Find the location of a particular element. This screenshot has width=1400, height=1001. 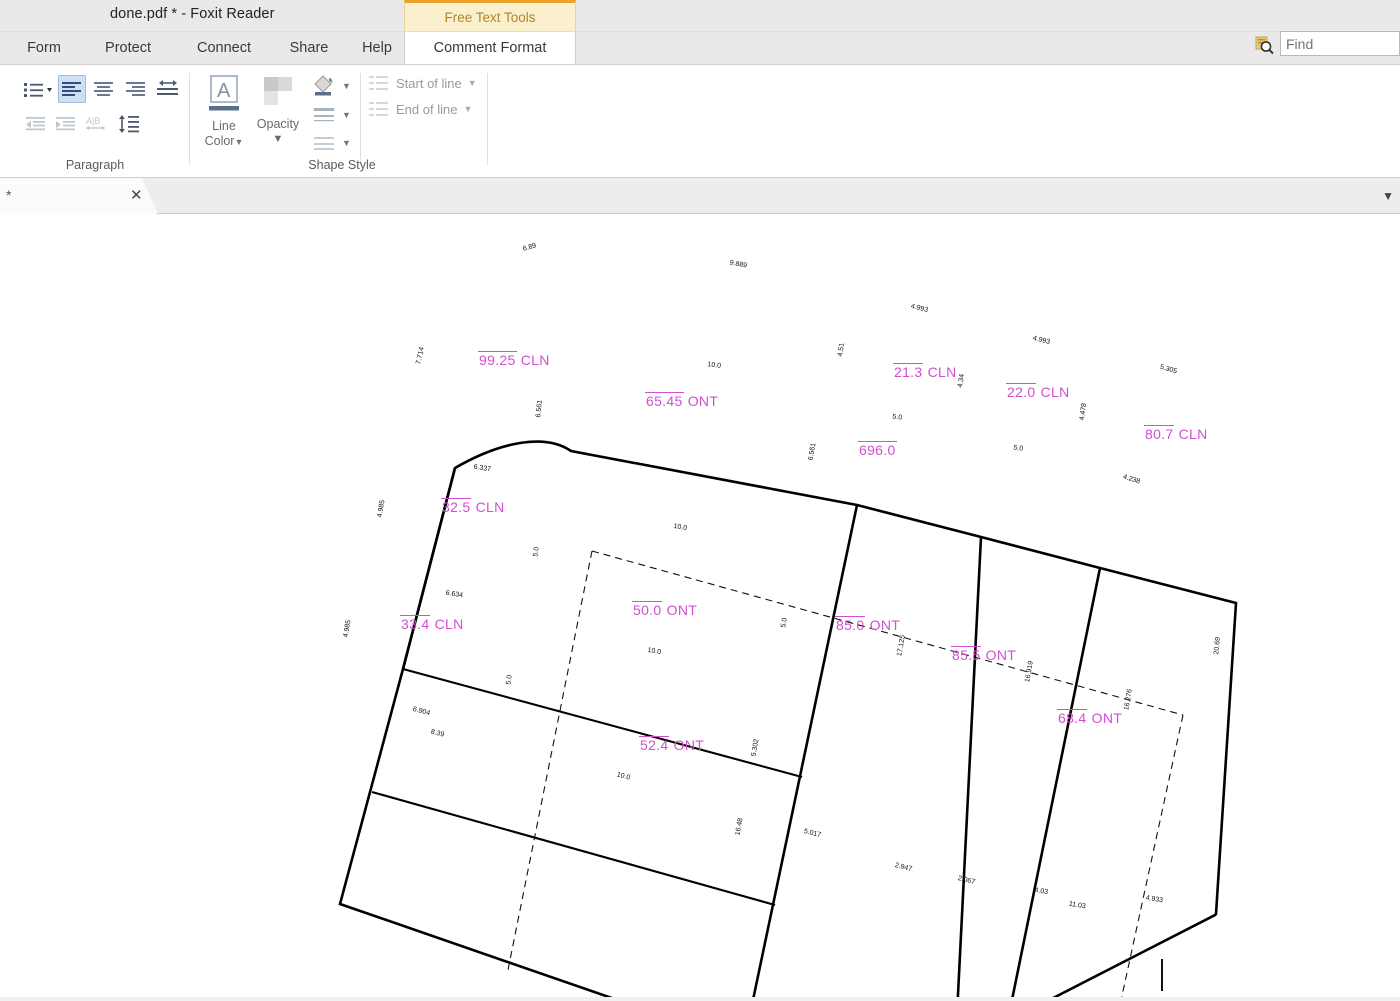

parcel-area-value: 32.5 is located at coordinates (456, 506).